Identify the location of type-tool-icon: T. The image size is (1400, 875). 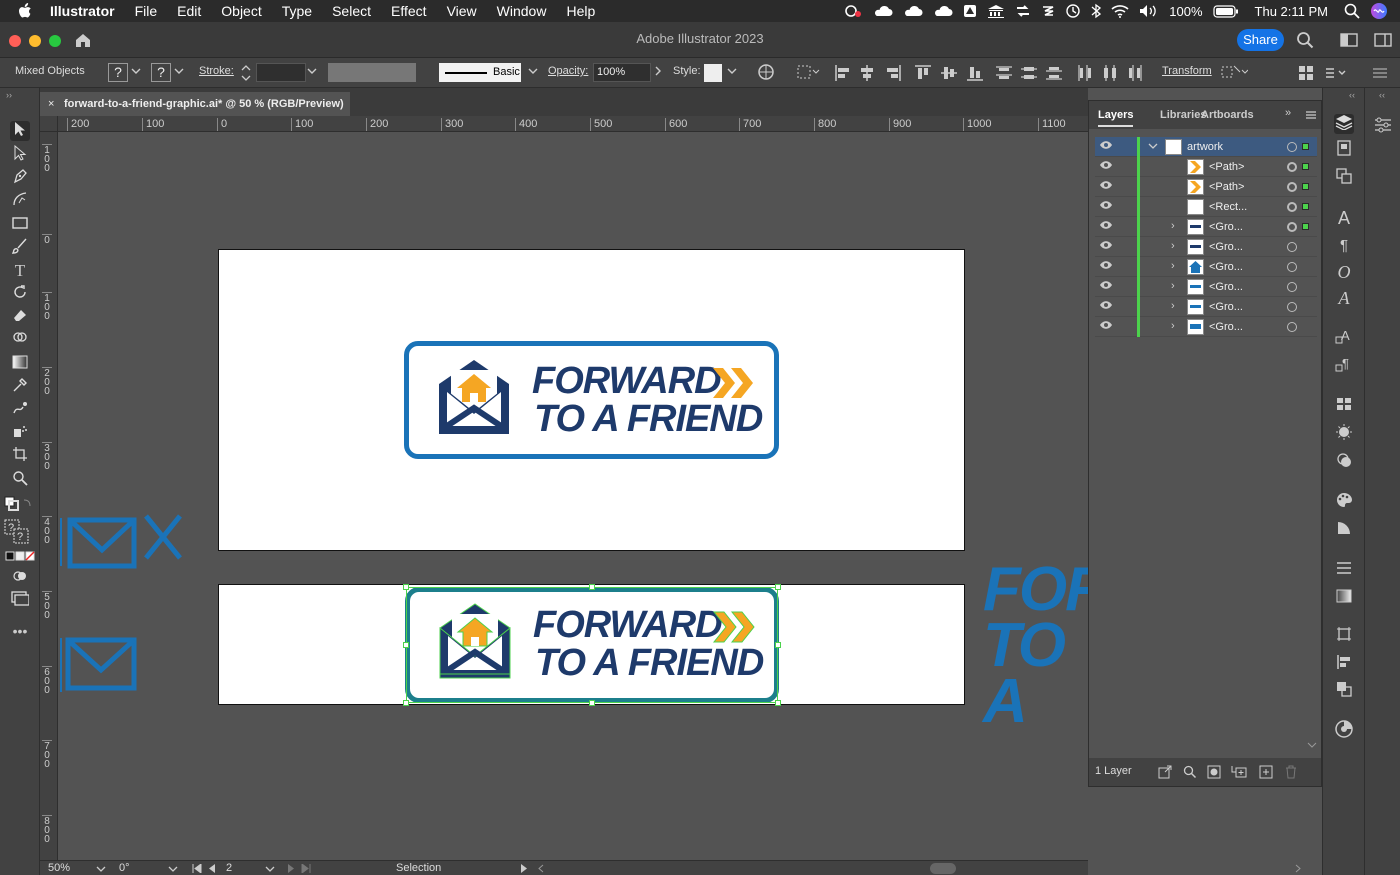
(20, 271).